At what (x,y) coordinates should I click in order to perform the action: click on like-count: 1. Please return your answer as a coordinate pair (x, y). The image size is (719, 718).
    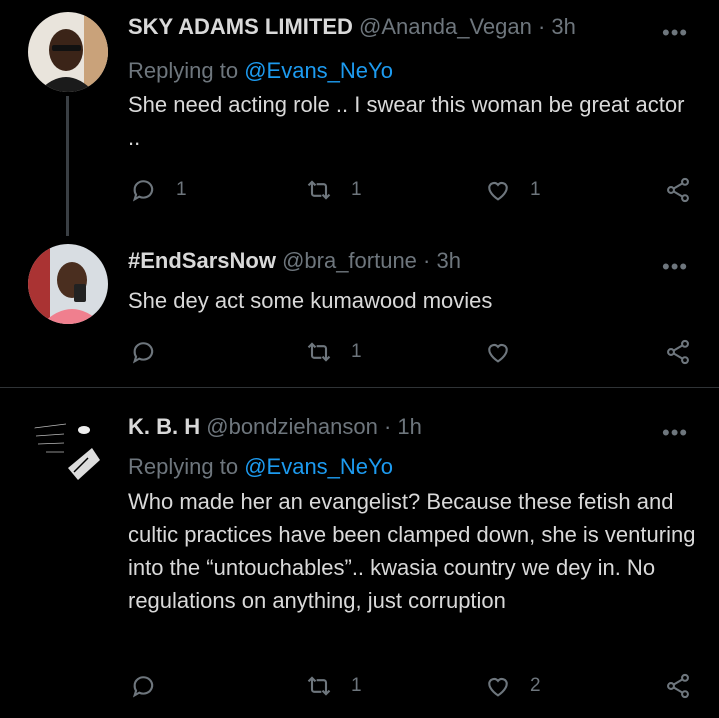
    Looking at the image, I should click on (535, 189).